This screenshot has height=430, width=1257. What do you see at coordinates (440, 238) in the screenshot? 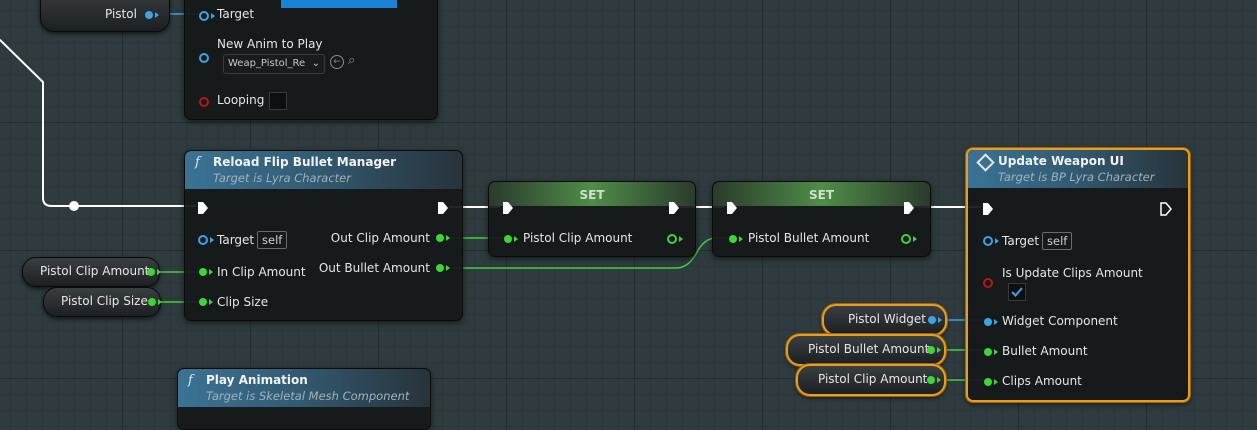
I see `out-clip-pin` at bounding box center [440, 238].